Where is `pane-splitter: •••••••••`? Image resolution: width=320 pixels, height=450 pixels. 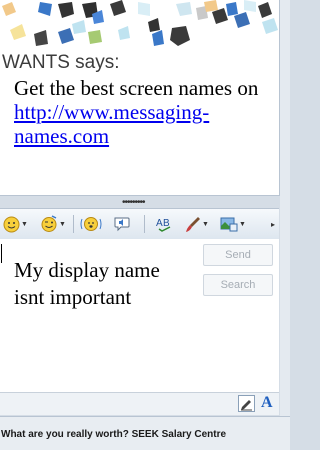
pane-splitter: ••••••••• is located at coordinates (139, 203).